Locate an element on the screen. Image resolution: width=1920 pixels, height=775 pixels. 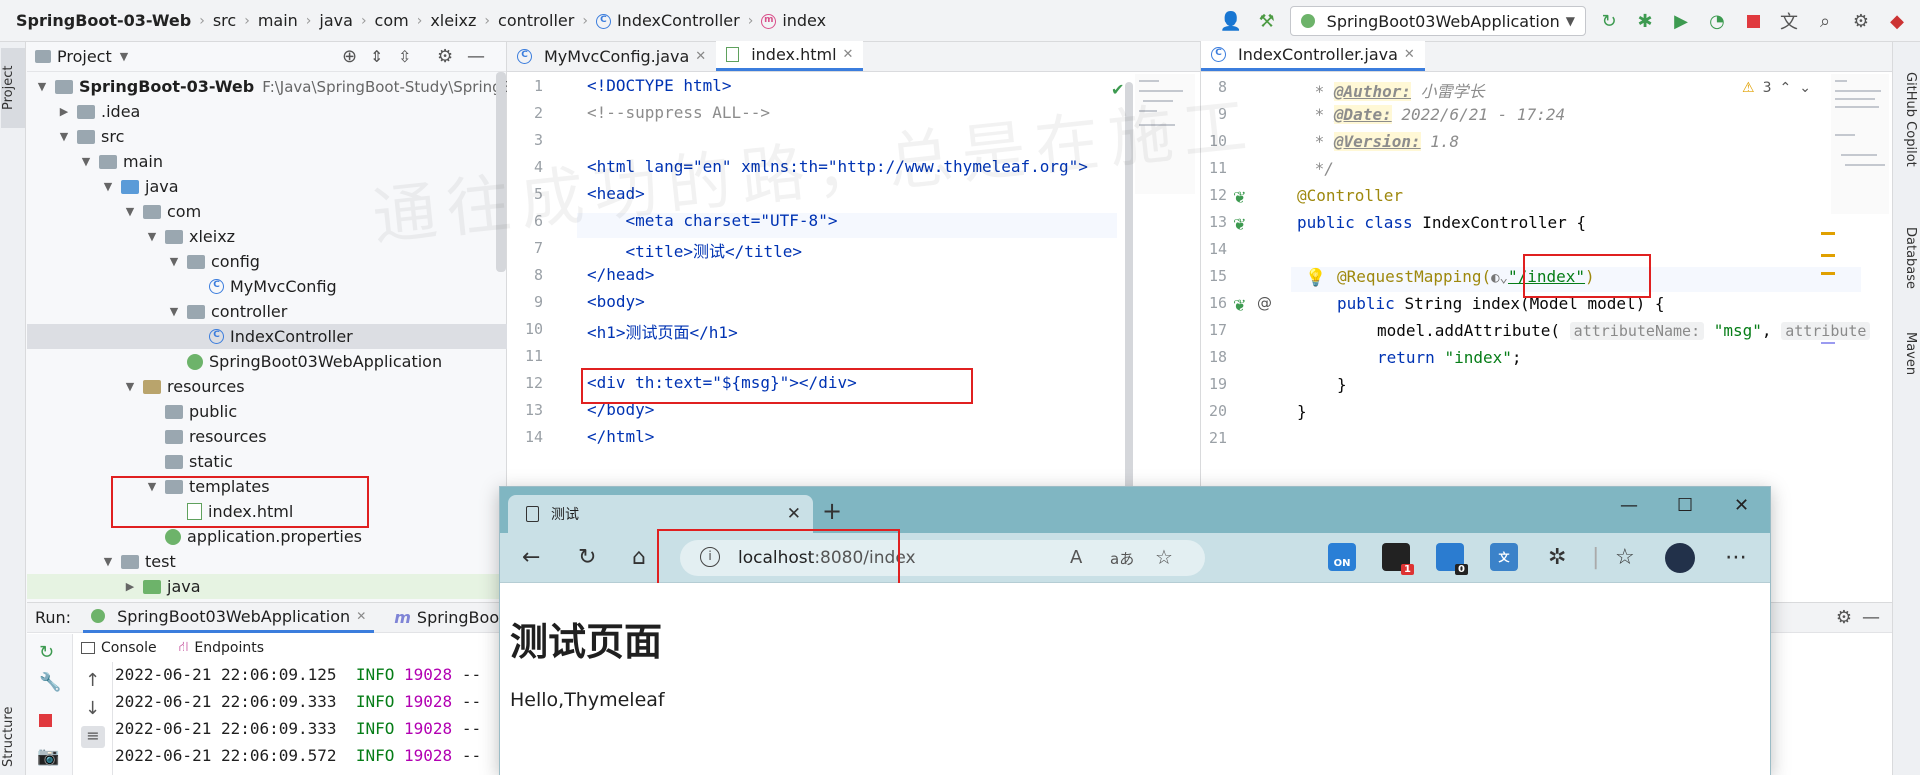
arrow-up-icon: ↑ is located at coordinates (92, 680).